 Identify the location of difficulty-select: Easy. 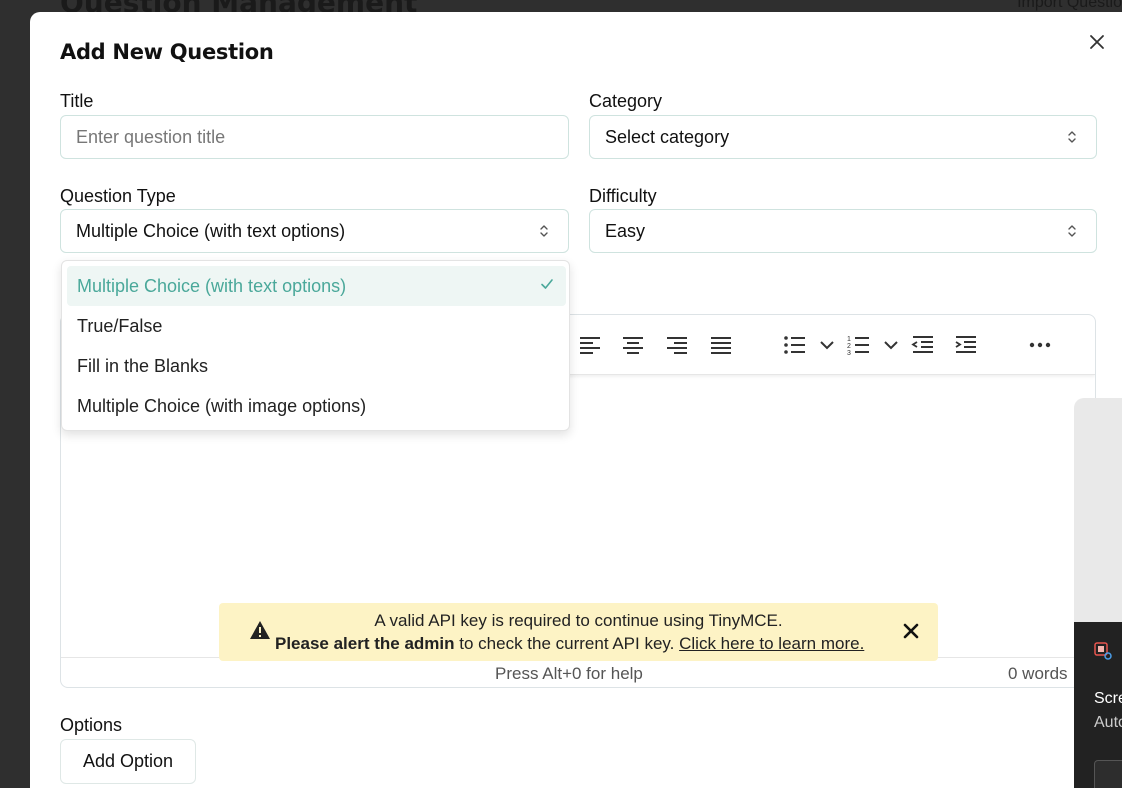
(843, 231).